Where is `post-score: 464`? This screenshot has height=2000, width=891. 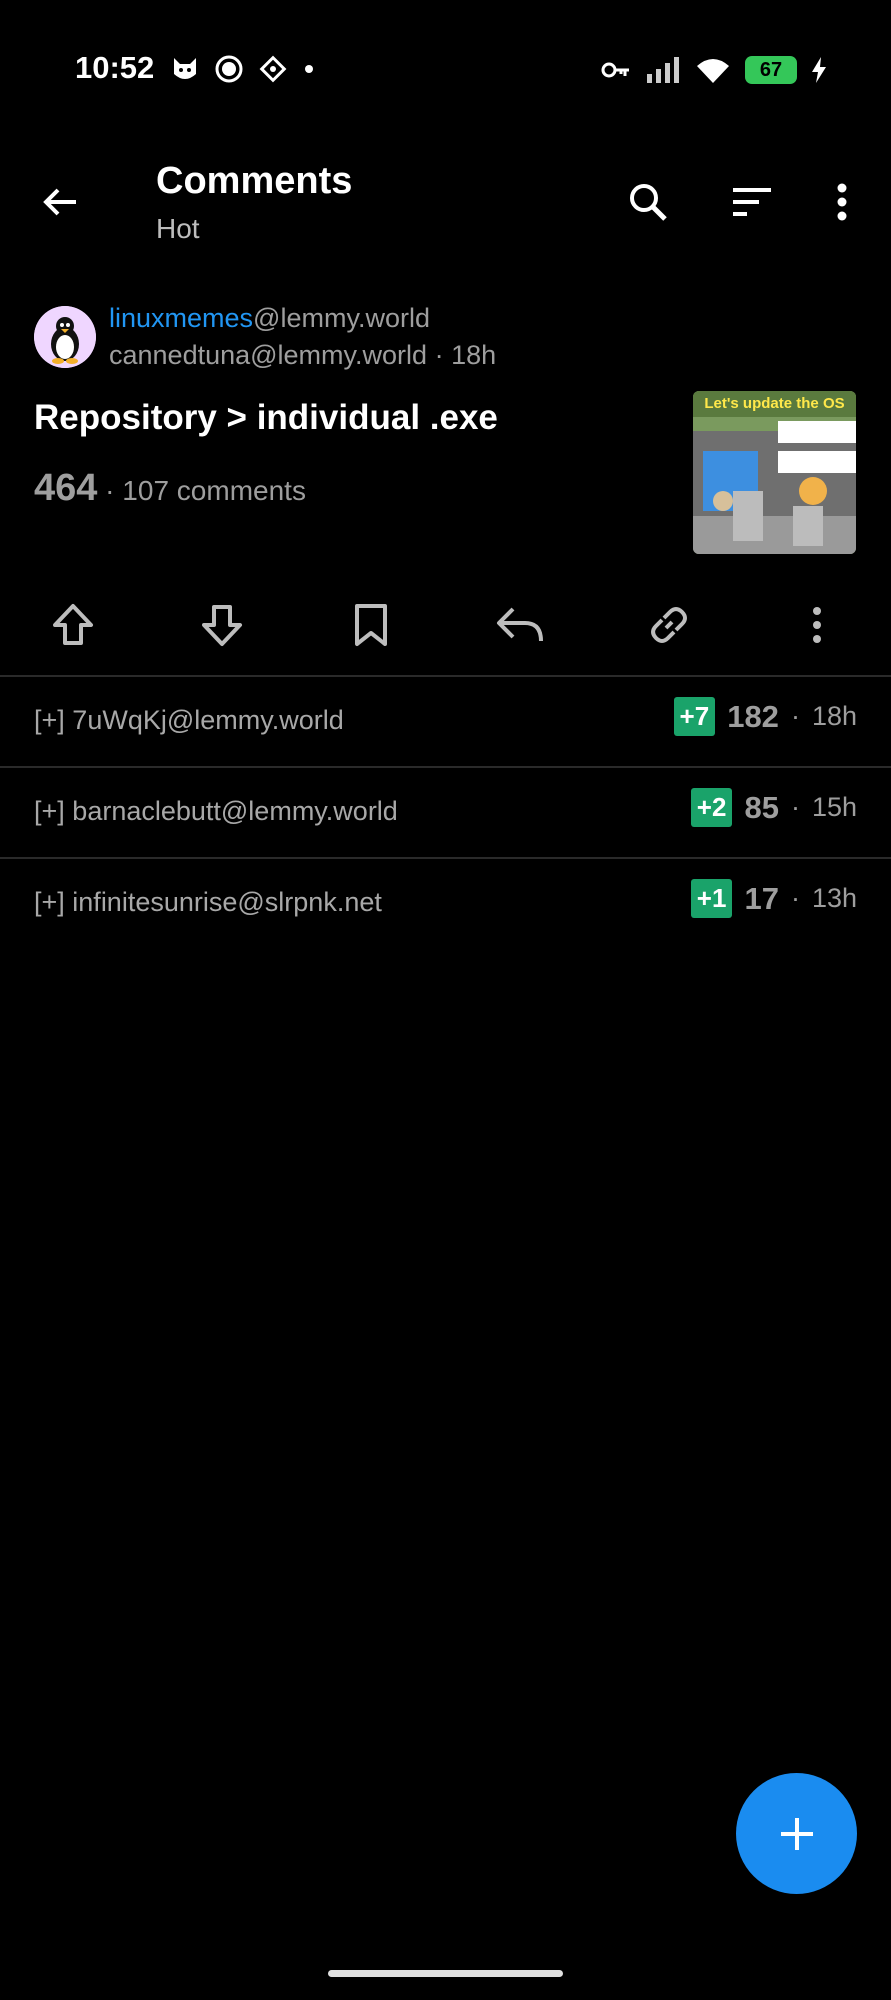
post-score: 464 is located at coordinates (66, 488).